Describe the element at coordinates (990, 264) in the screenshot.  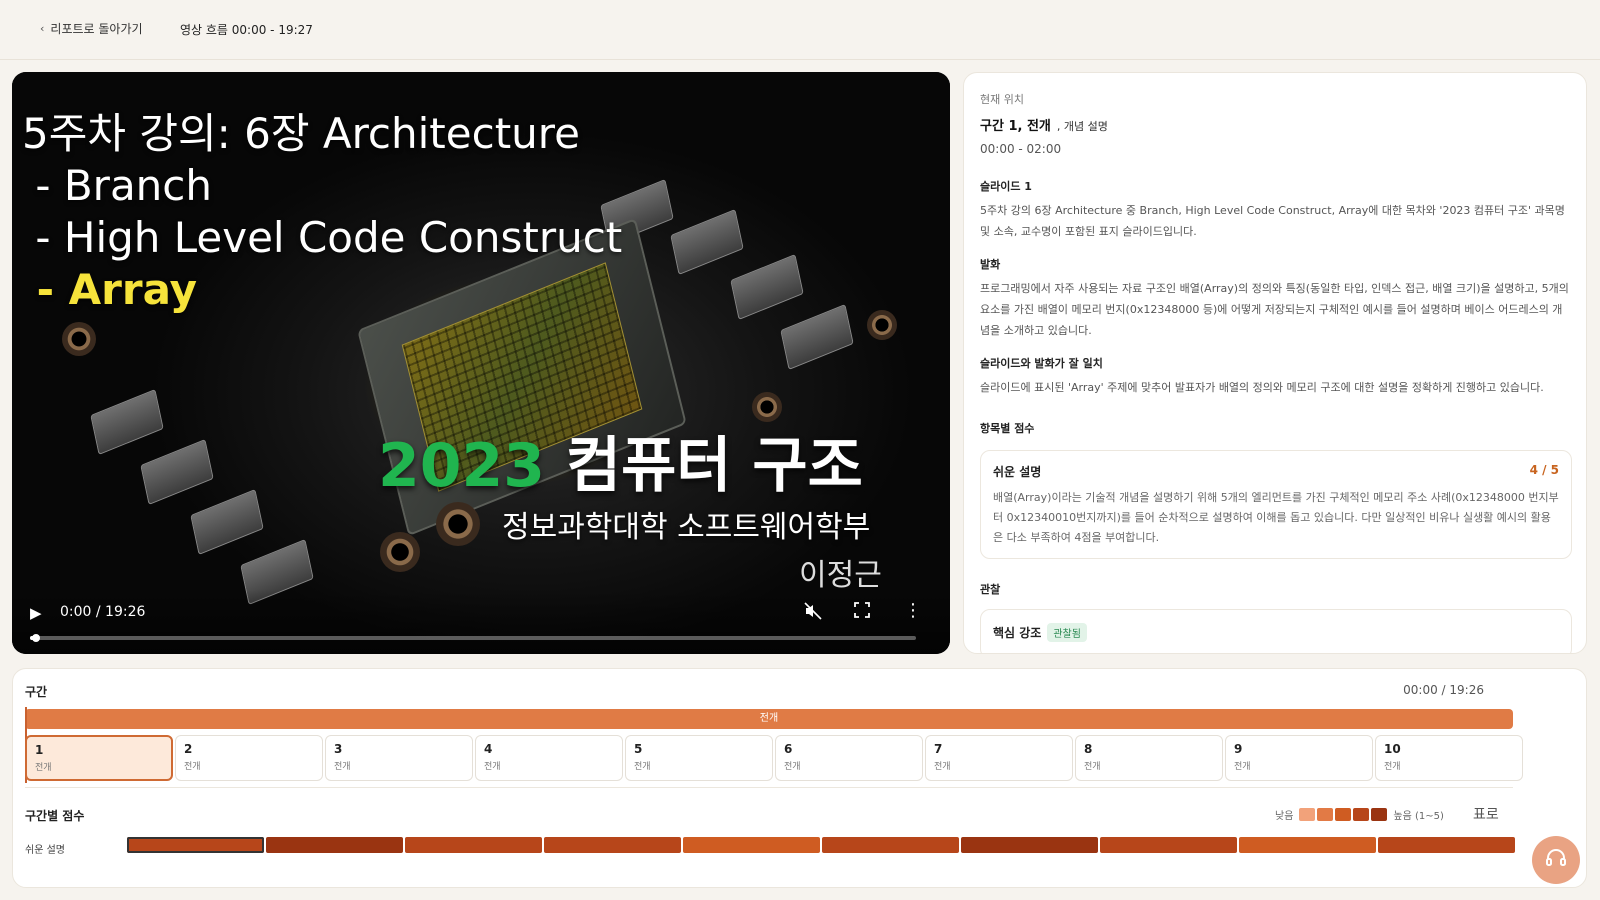
I see `speech-heading: 발화` at that location.